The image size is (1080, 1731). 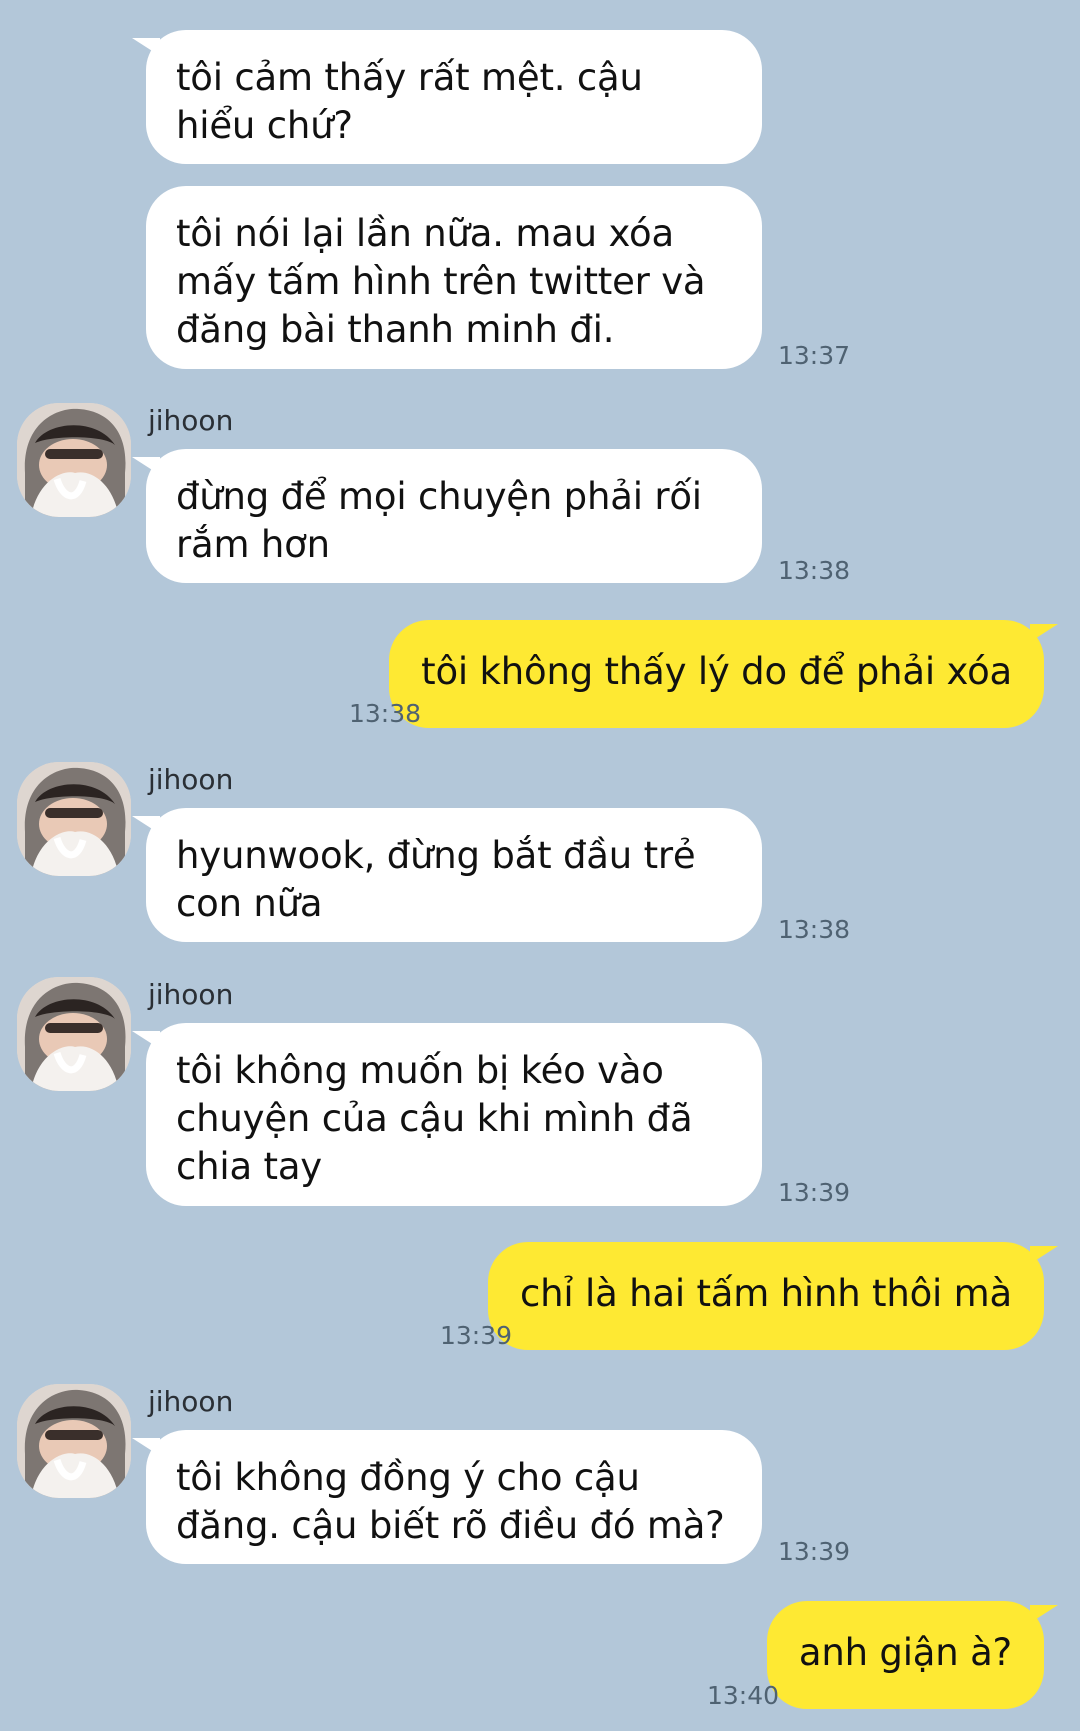 What do you see at coordinates (436, 879) in the screenshot?
I see `message-text: hyunwook, đừng bắt đầu trẻ con nữa` at bounding box center [436, 879].